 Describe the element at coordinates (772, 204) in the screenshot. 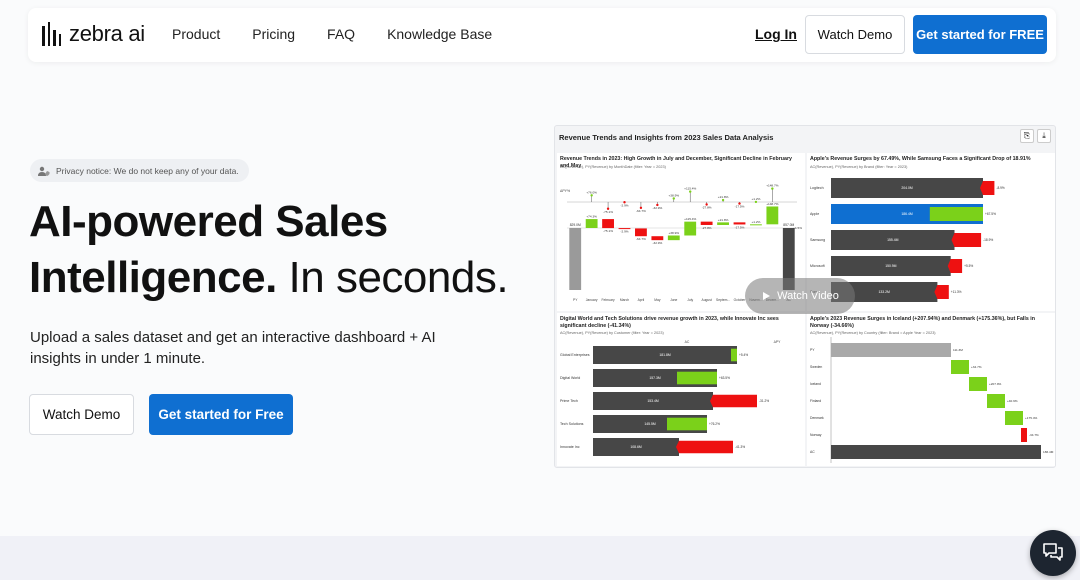

I see `panel1-var-label: +148.7%` at that location.